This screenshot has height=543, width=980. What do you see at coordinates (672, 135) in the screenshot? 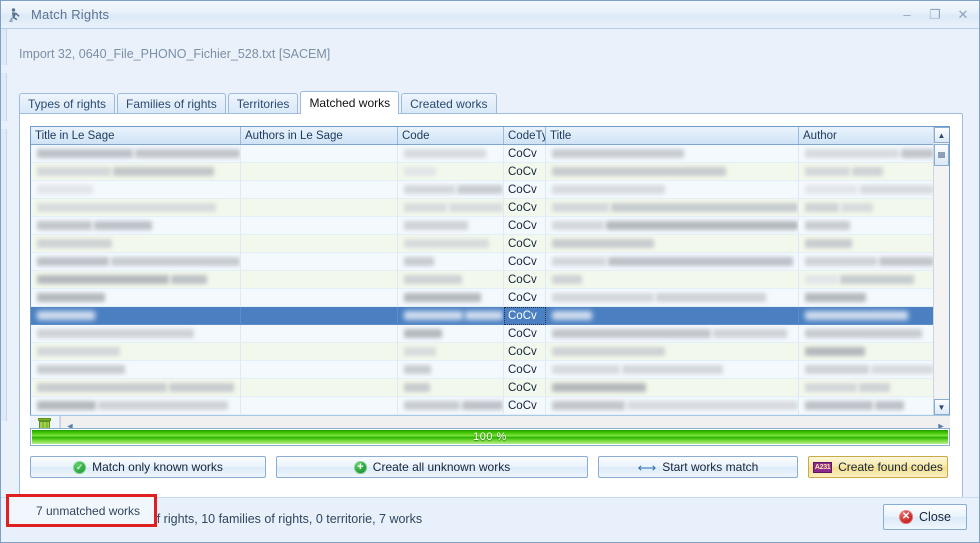
I see `grid-column-header-title: Title` at bounding box center [672, 135].